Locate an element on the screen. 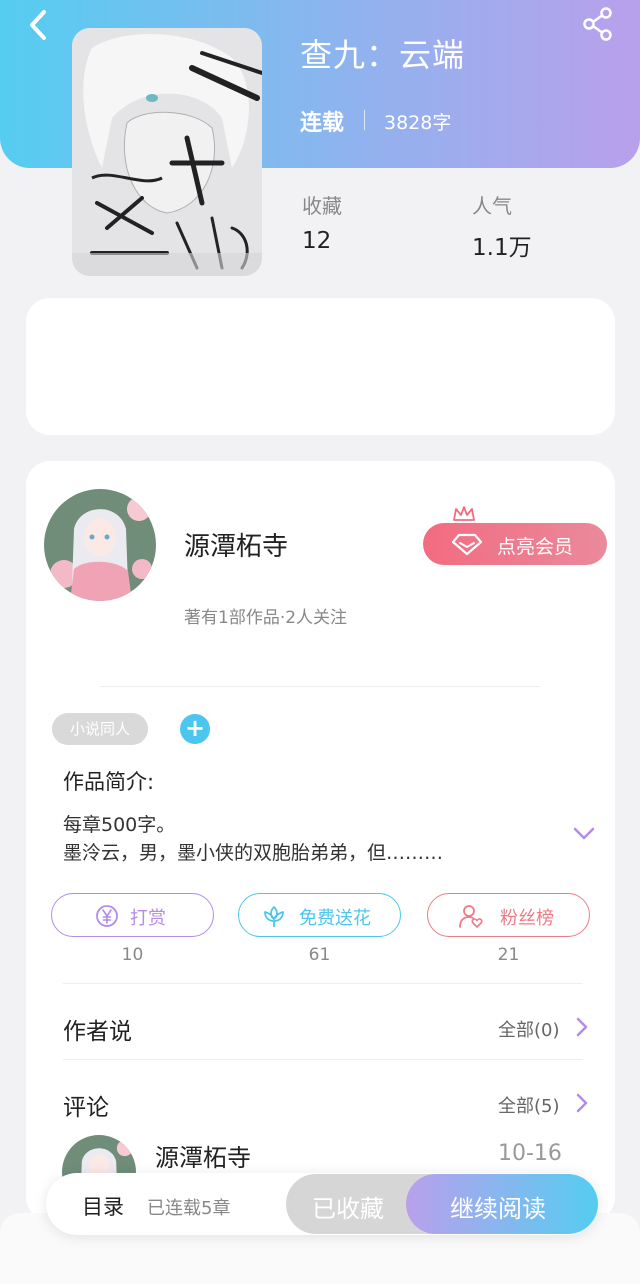 This screenshot has height=1284, width=640. continue-reading-button: 继续阅读 is located at coordinates (502, 1204).